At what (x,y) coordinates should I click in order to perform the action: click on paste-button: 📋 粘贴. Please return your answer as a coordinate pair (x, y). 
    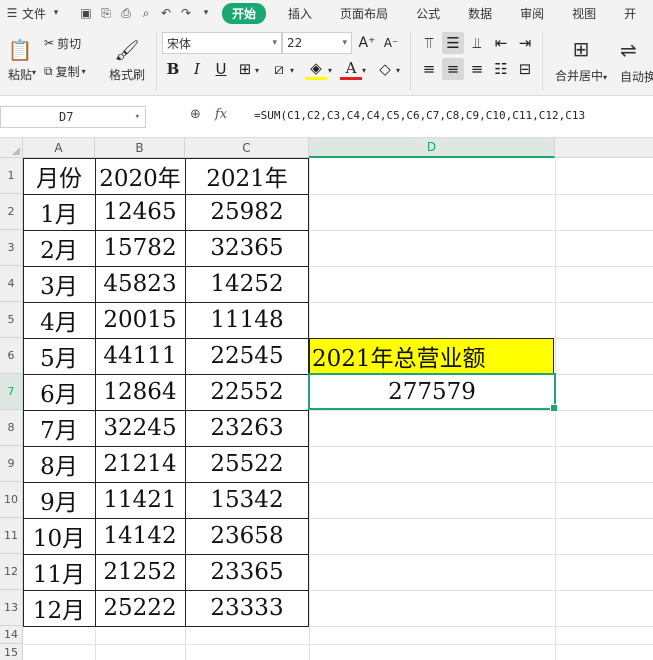
    Looking at the image, I should click on (20, 60).